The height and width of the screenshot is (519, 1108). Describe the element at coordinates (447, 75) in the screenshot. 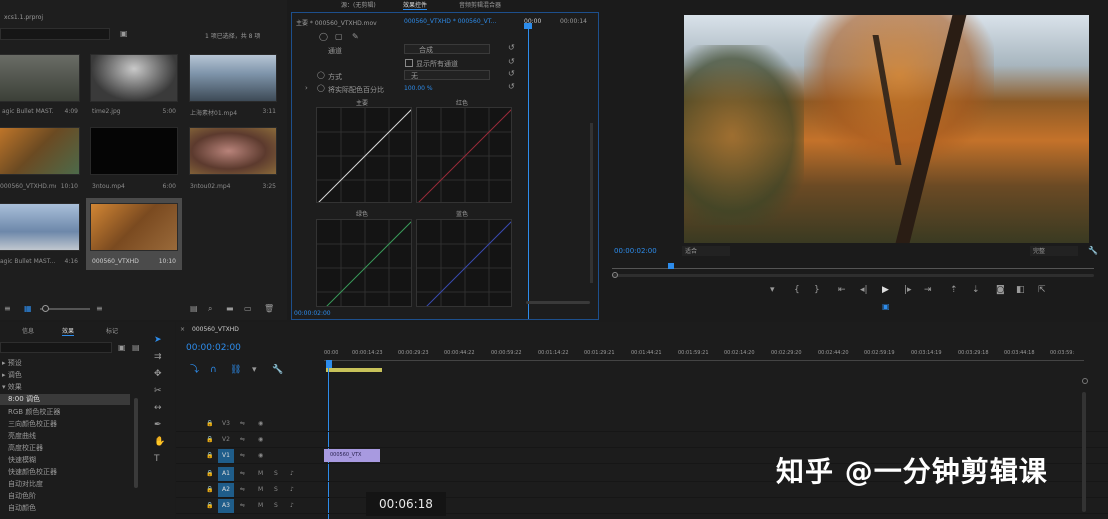

I see `mode-select: 无` at that location.